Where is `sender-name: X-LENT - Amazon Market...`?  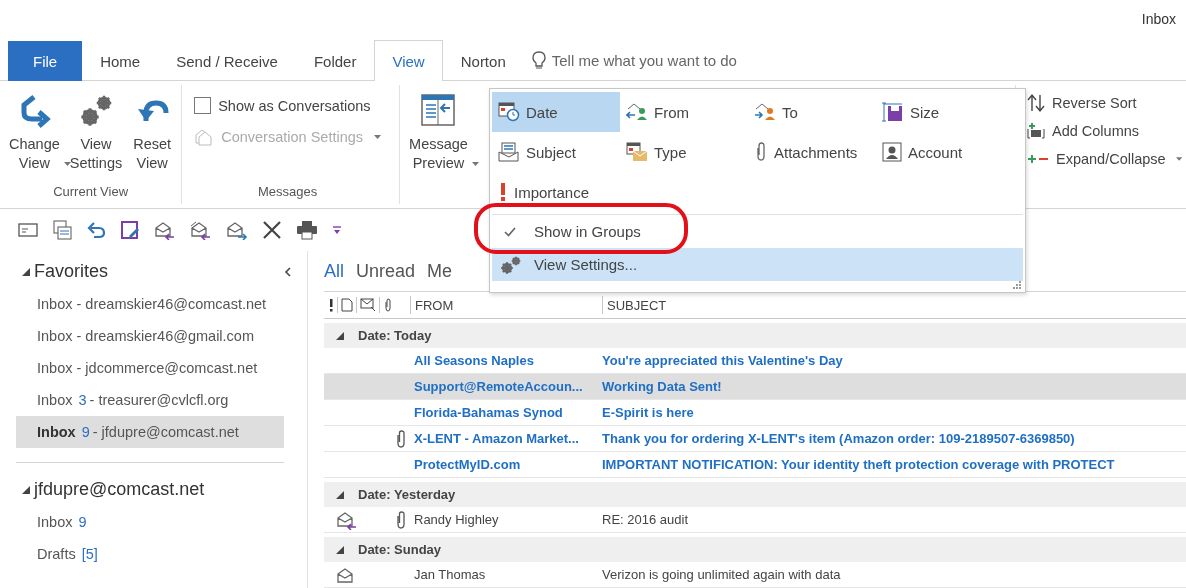 sender-name: X-LENT - Amazon Market... is located at coordinates (496, 438).